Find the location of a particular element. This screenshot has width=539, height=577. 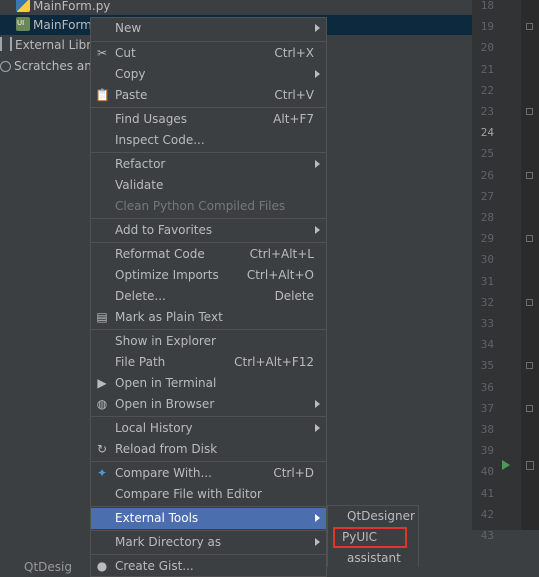

menu-item-shortcut: Ctrl+Alt+O is located at coordinates (280, 275).